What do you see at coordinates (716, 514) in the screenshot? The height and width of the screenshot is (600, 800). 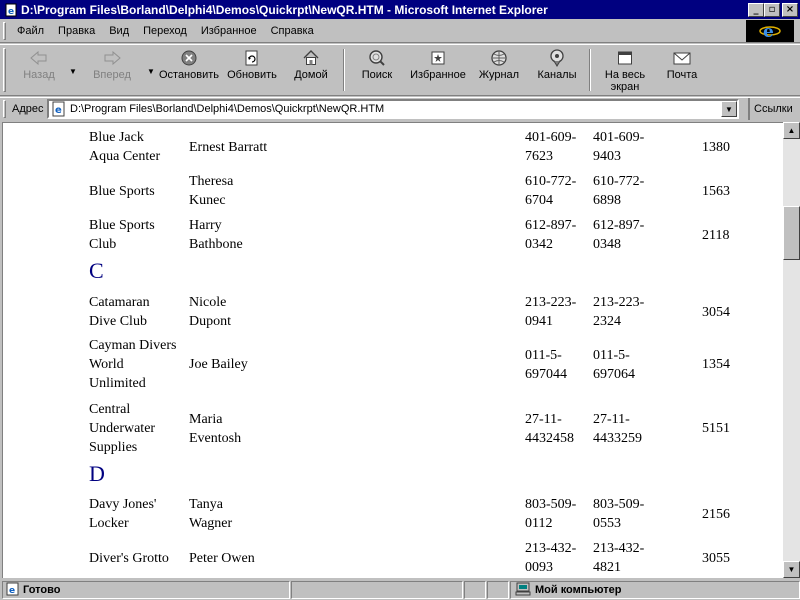 I see `number-cell: 2156` at bounding box center [716, 514].